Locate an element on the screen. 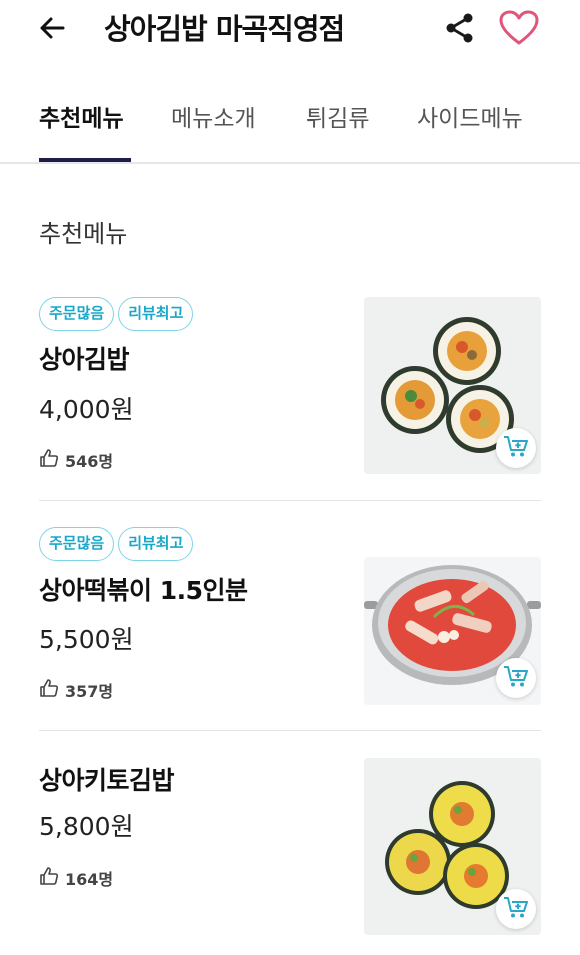  tab-fried: 튀김류 is located at coordinates (337, 119).